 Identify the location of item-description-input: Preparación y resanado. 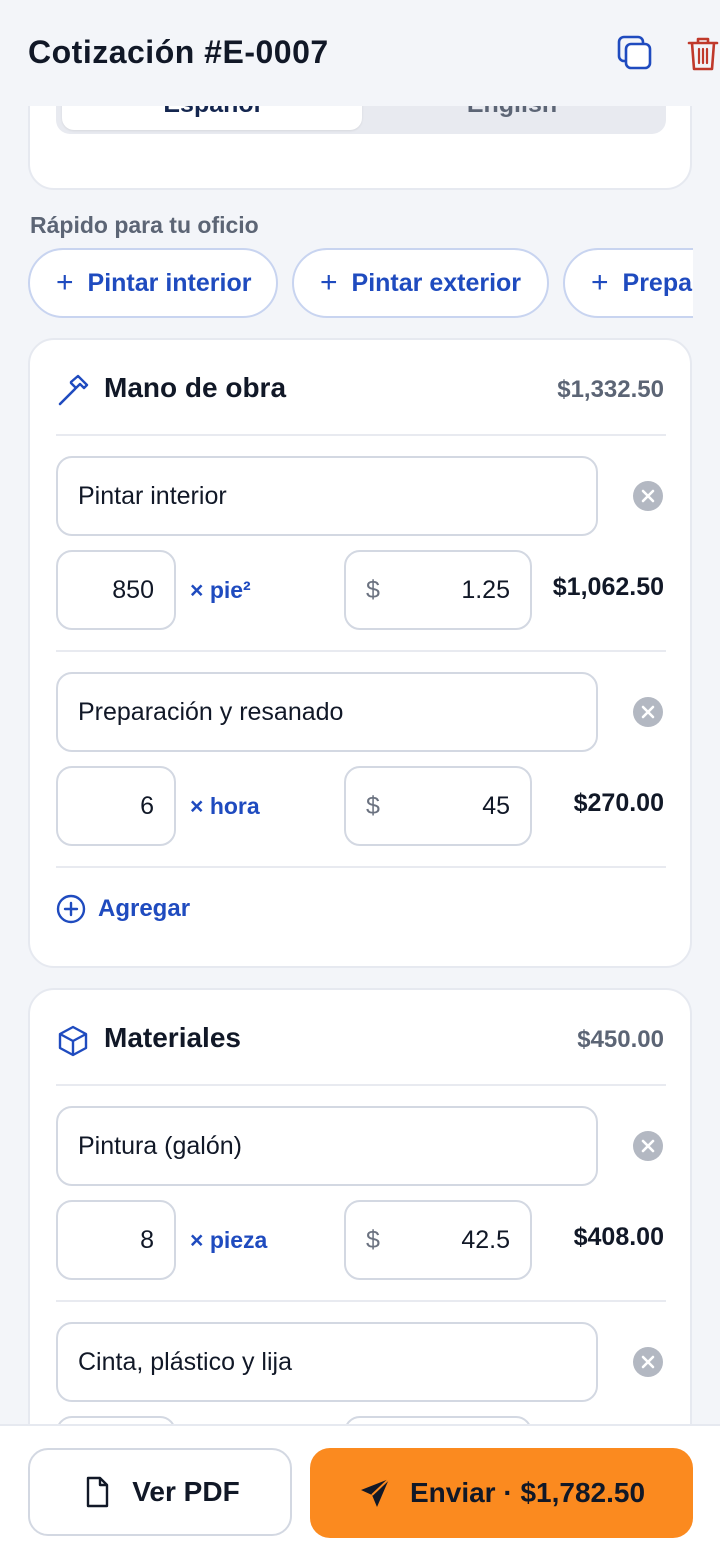
(327, 712).